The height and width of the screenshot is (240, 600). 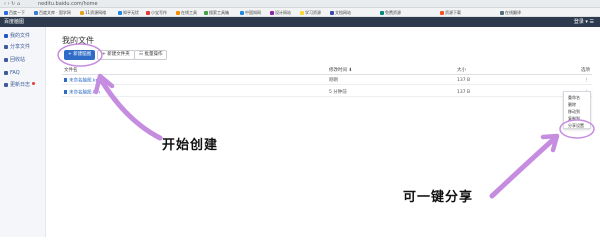 I want to click on arrow-to-share-menu, so click(x=523, y=167).